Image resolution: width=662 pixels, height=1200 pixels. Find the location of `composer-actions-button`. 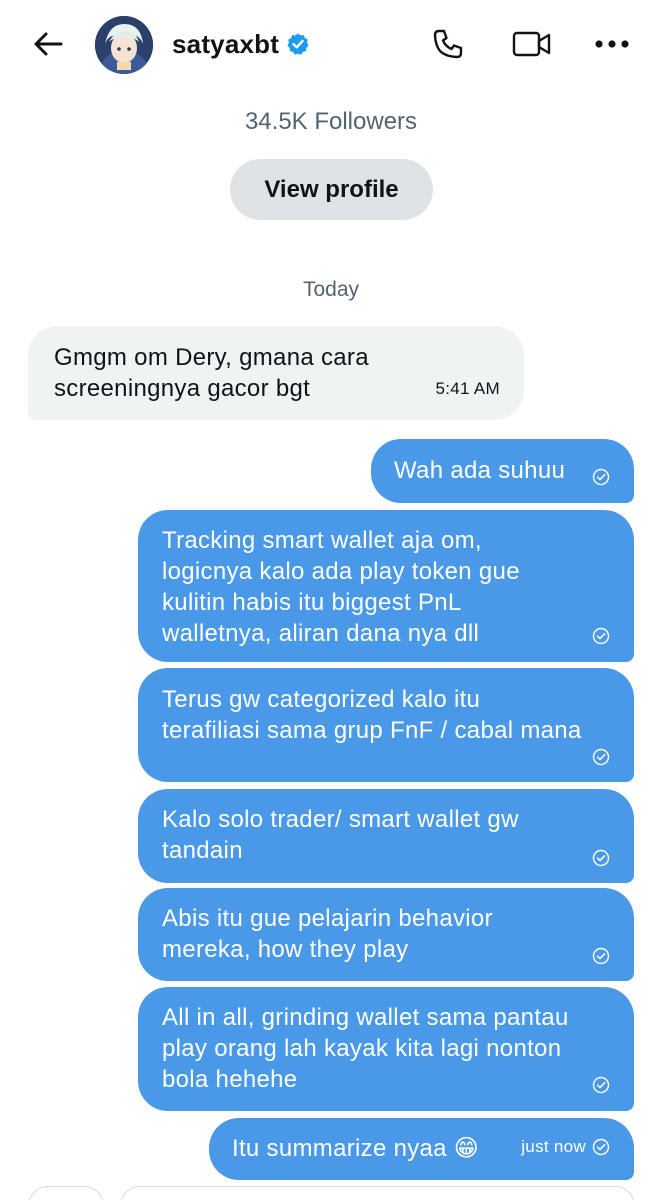

composer-actions-button is located at coordinates (66, 1193).